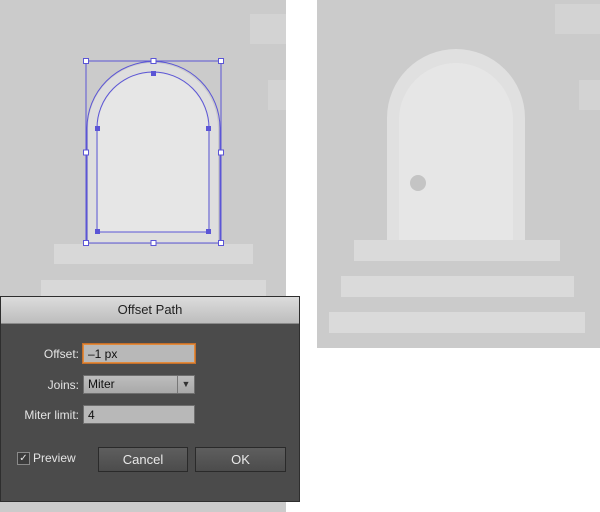  I want to click on door-inner-panel, so click(153, 152).